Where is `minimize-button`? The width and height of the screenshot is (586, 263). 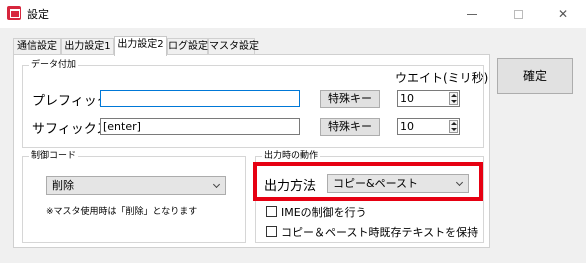 minimize-button is located at coordinates (472, 14).